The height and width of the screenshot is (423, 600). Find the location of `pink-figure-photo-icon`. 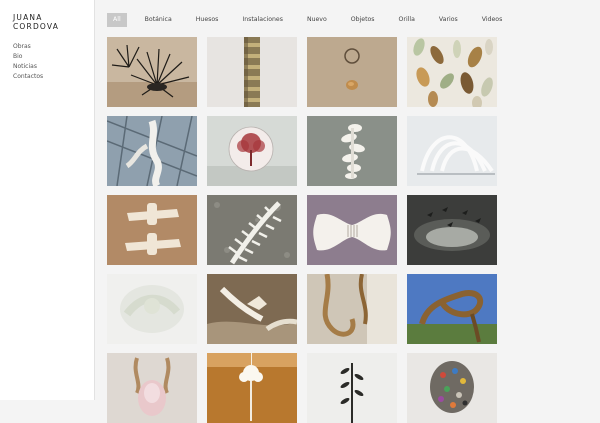

pink-figure-photo-icon is located at coordinates (152, 388).